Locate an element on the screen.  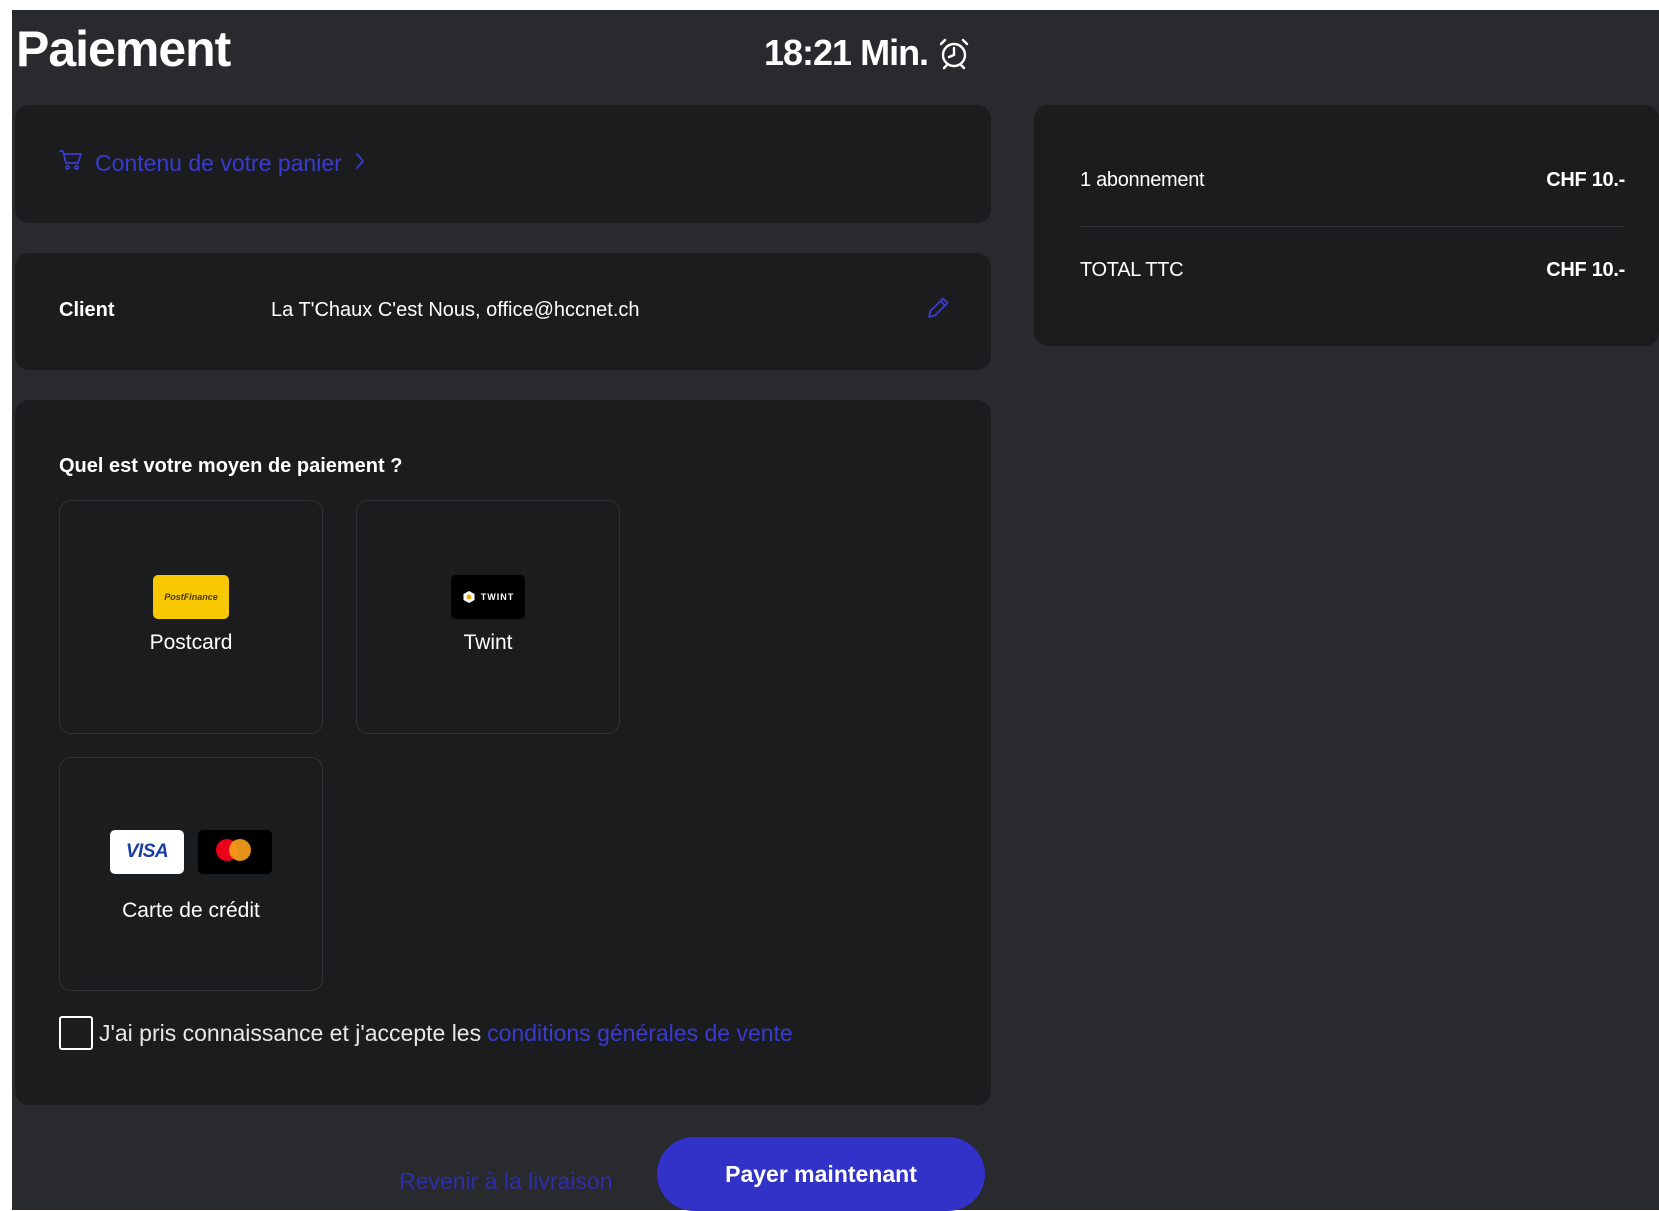
chevron-right-icon is located at coordinates (360, 163).